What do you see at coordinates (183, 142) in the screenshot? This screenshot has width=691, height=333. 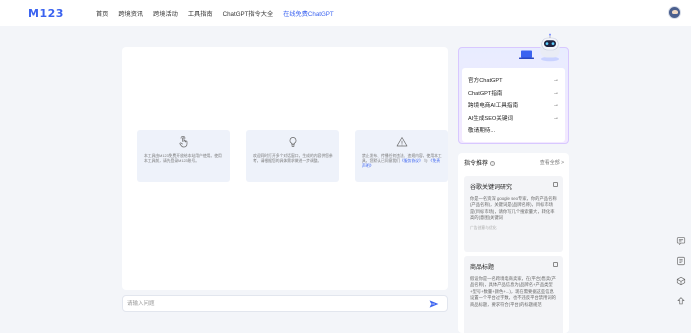 I see `tap-hand-icon` at bounding box center [183, 142].